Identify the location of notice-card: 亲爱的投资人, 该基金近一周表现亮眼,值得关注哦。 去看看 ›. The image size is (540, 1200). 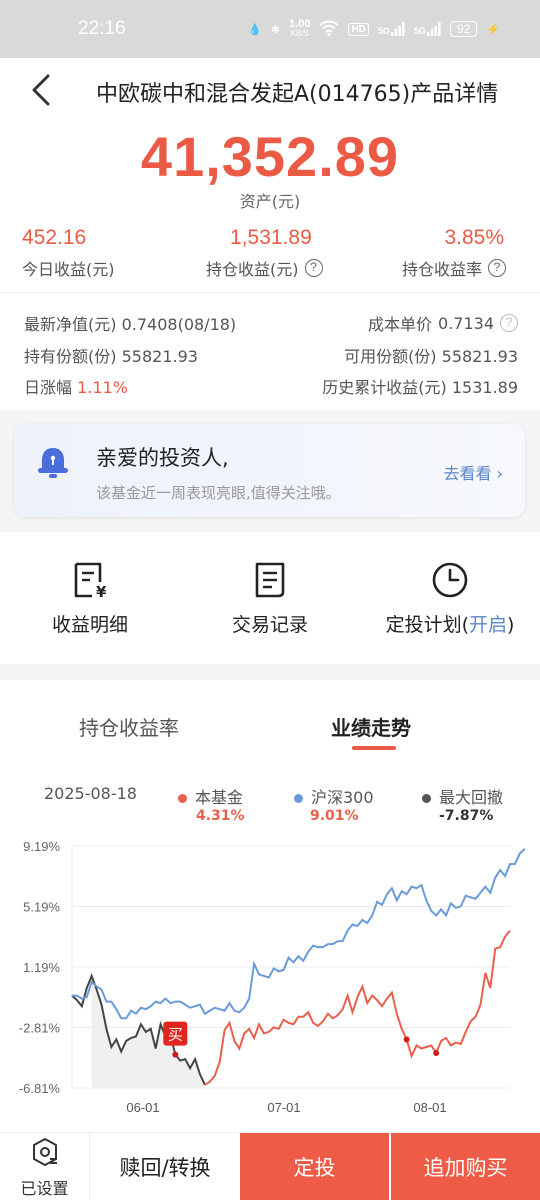
(269, 470).